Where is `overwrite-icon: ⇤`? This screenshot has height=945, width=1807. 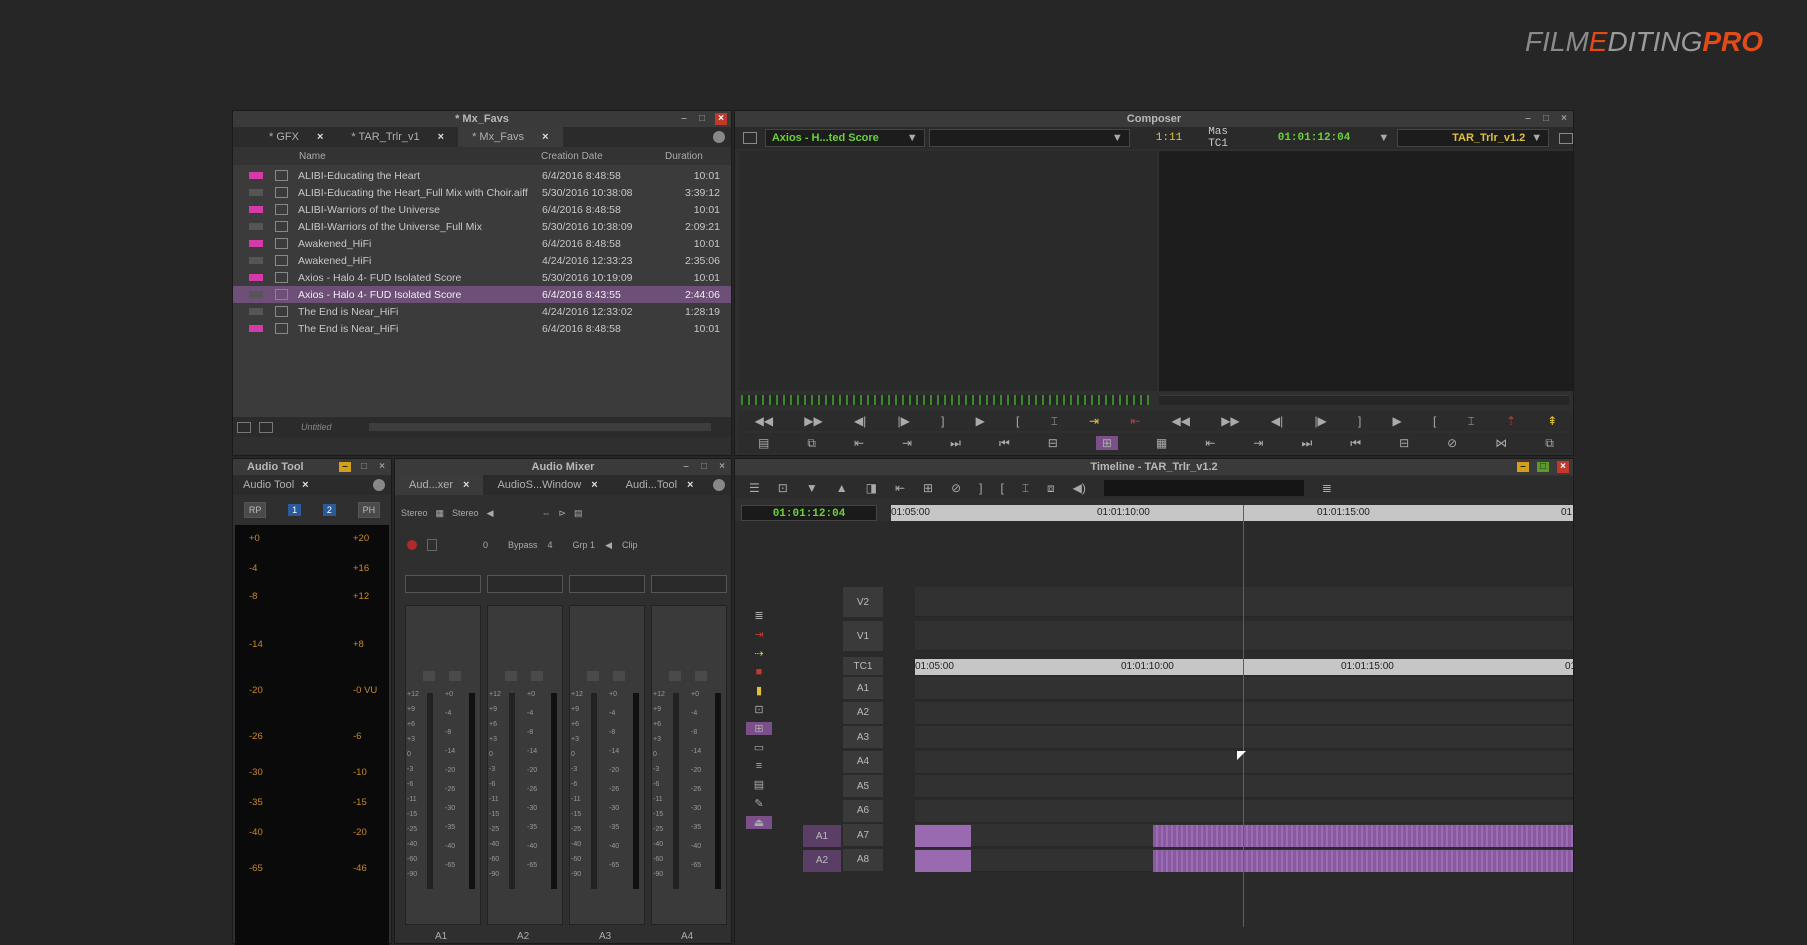 overwrite-icon: ⇤ is located at coordinates (1135, 421).